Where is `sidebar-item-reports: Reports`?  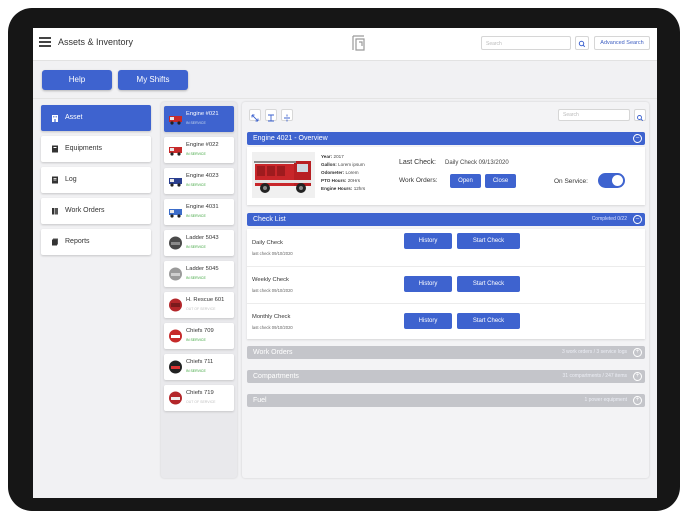
sidebar-item-reports: Reports is located at coordinates (96, 242).